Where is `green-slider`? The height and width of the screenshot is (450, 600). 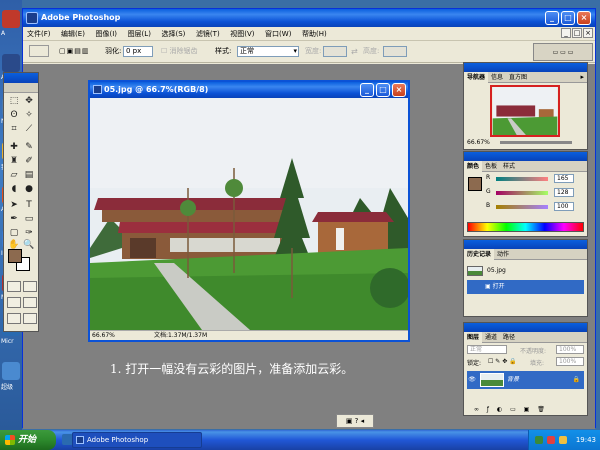
green-slider is located at coordinates (522, 193).